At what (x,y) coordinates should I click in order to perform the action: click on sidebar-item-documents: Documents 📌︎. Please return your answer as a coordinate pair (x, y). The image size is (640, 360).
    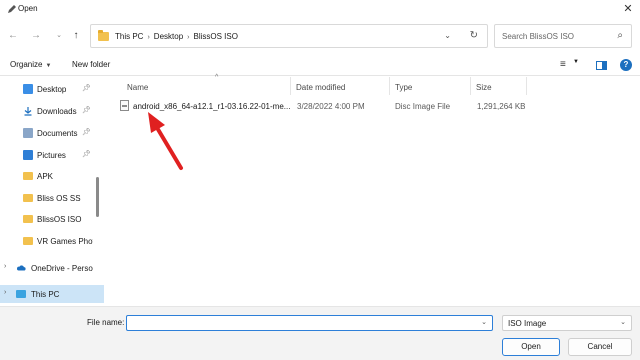
    Looking at the image, I should click on (52, 133).